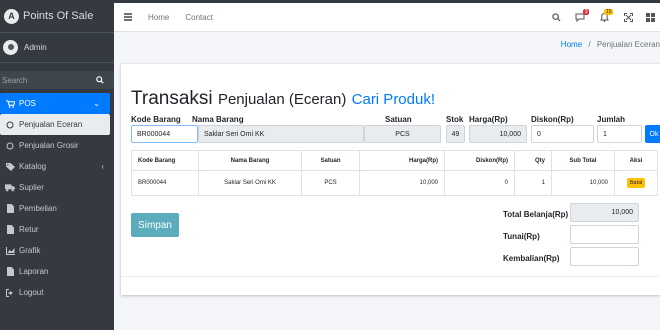 This screenshot has height=330, width=660. I want to click on brand-text: Points Of Sale, so click(58, 16).